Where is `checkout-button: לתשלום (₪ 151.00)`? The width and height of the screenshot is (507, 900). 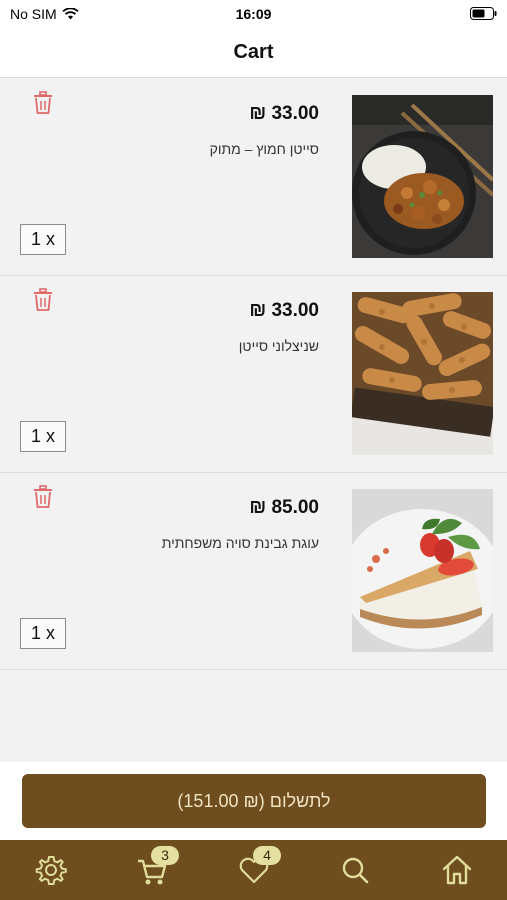 checkout-button: לתשלום (₪ 151.00) is located at coordinates (254, 801).